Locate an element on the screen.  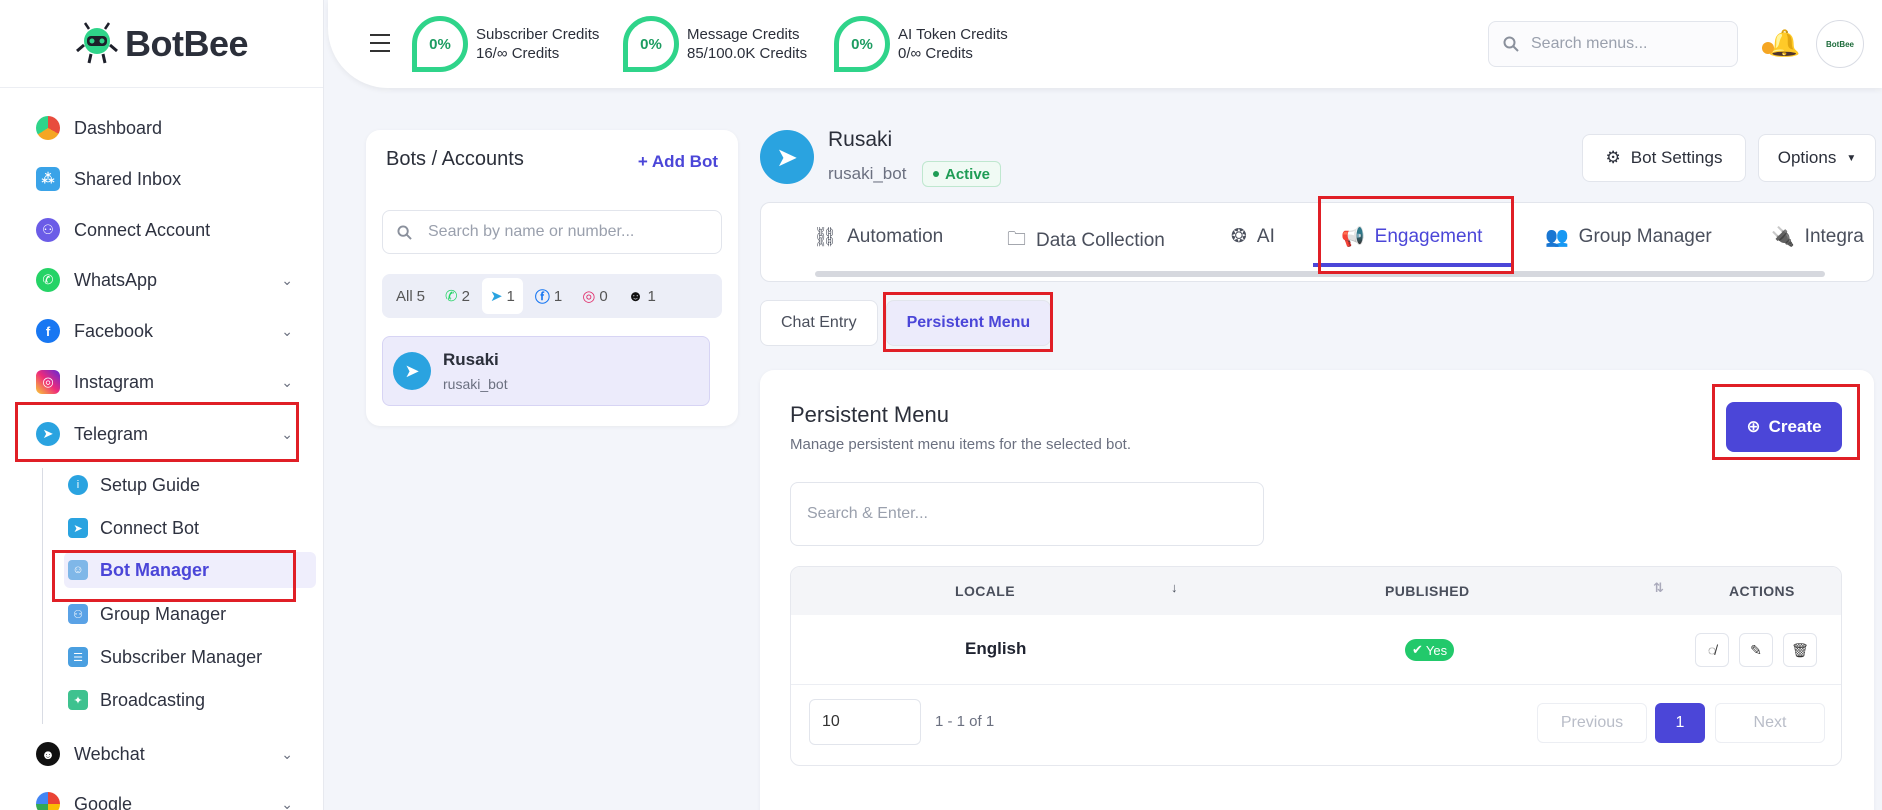
column-locale: LOCALE is located at coordinates (985, 591).